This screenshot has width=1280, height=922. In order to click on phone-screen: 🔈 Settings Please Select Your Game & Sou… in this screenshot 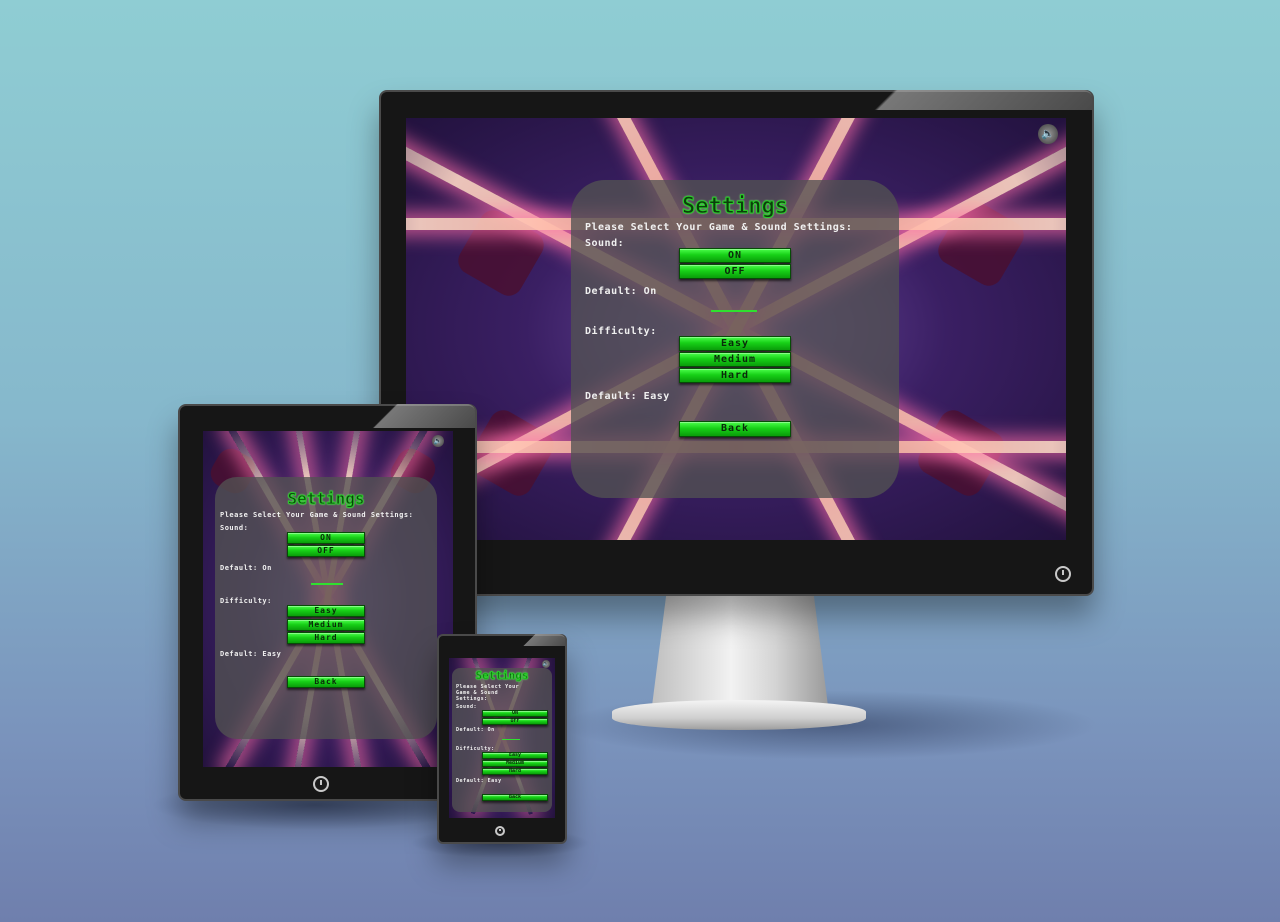, I will do `click(502, 738)`.